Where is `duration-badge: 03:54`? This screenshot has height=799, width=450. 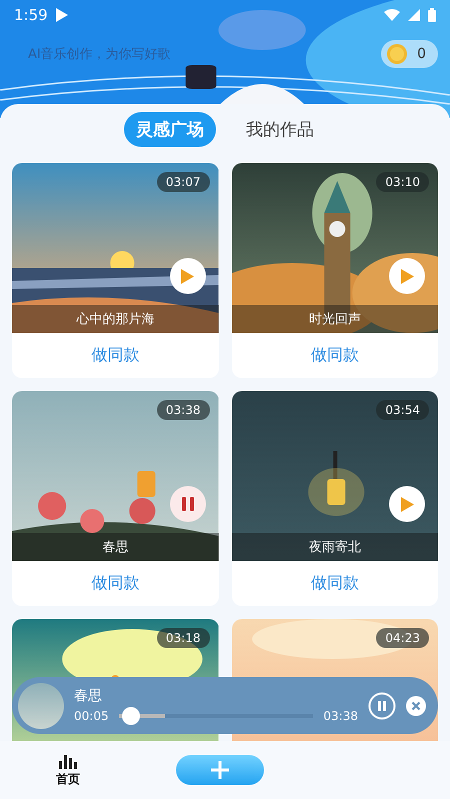 duration-badge: 03:54 is located at coordinates (402, 410).